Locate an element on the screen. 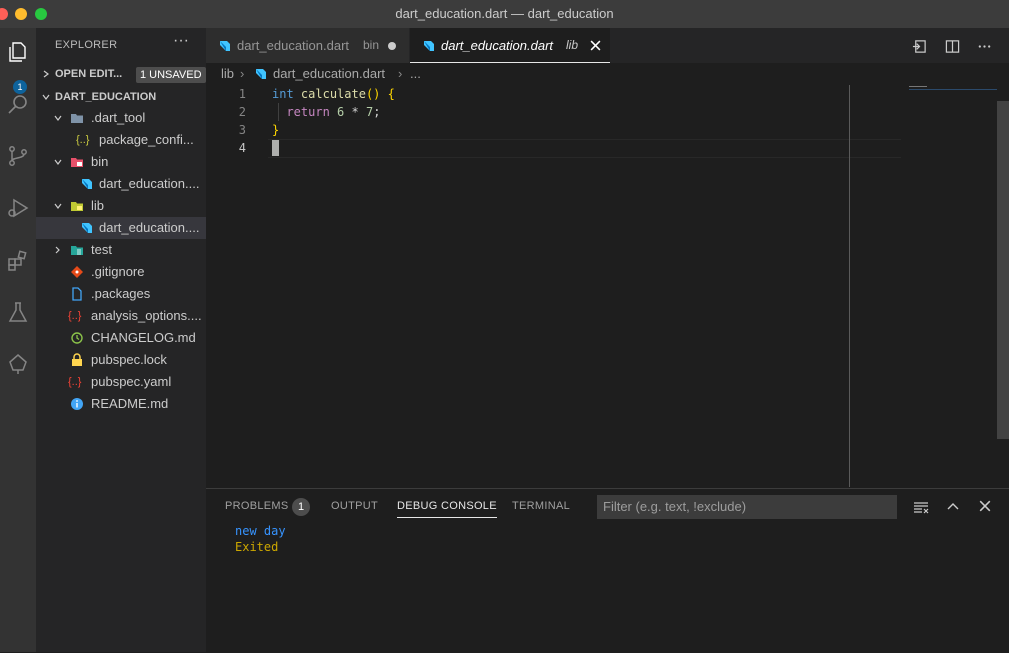  tree-item-label: .packages is located at coordinates (121, 293).